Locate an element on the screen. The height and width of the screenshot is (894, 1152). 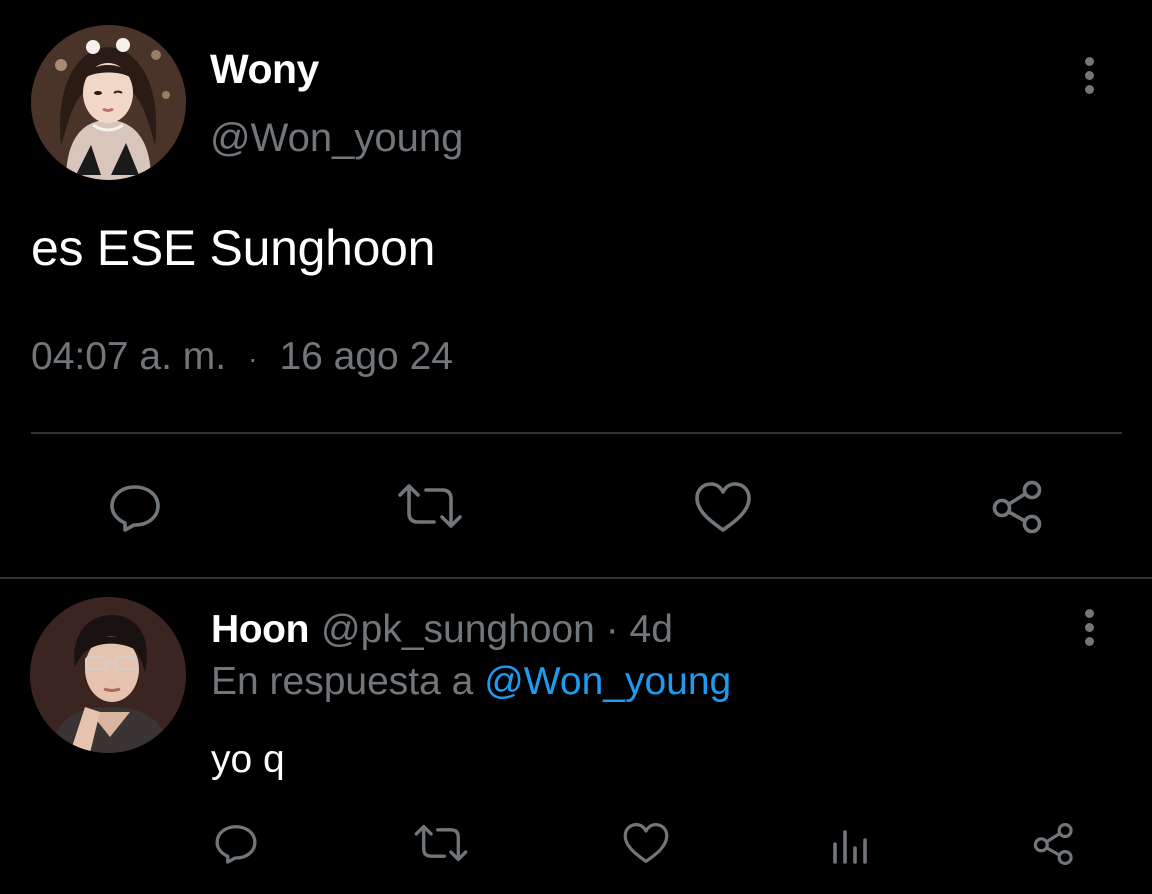
tweet-timestamp: 04:07 a. m. · 16 ago 24 is located at coordinates (242, 357).